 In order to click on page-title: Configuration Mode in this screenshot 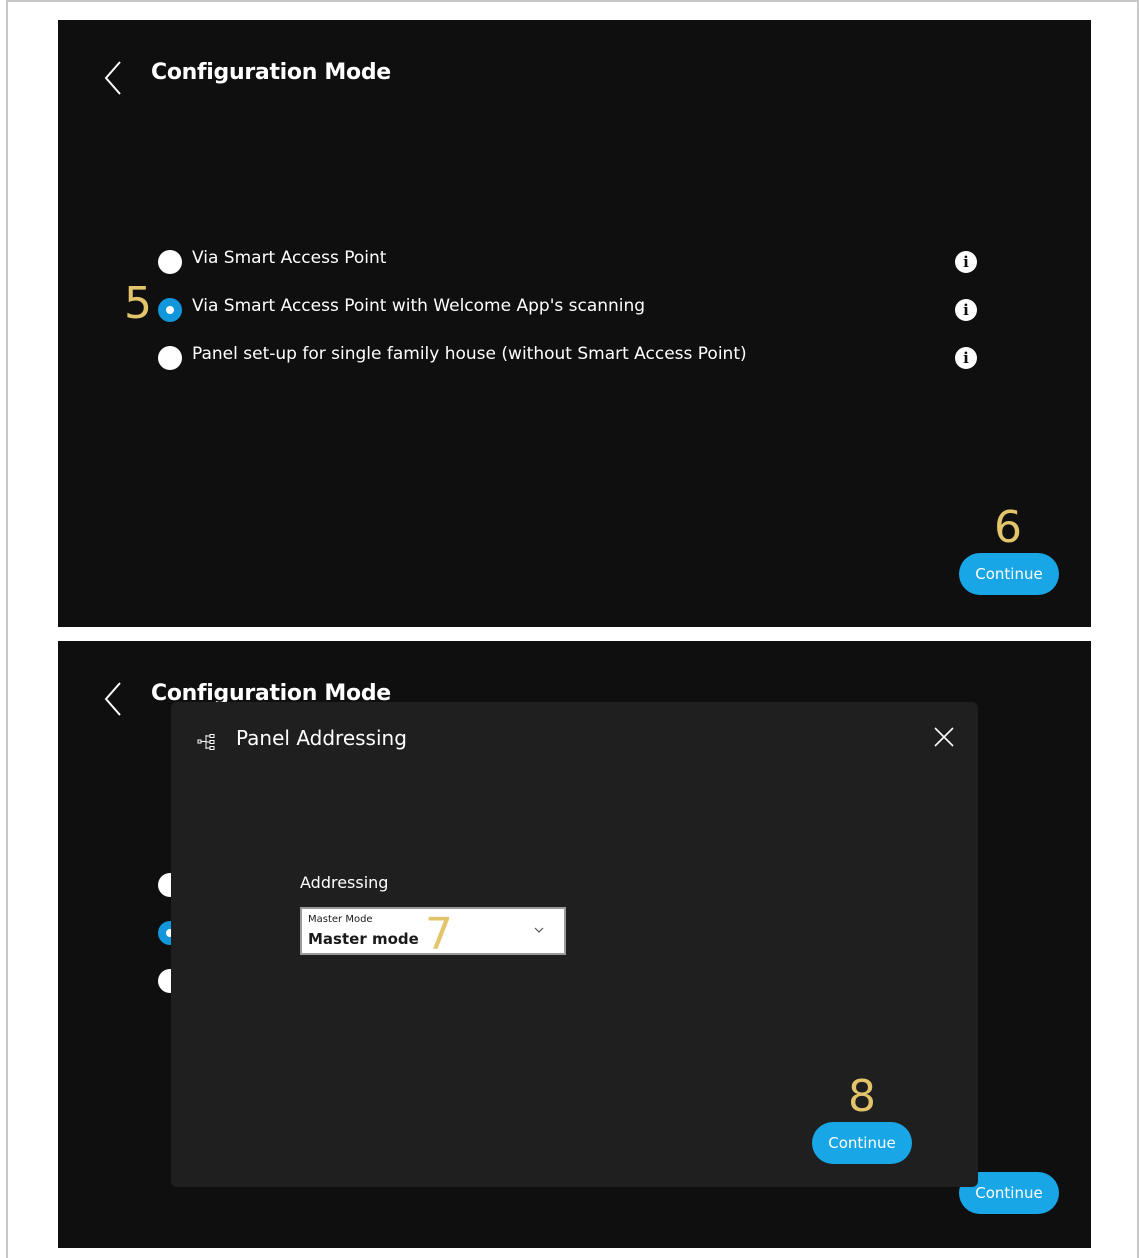, I will do `click(271, 72)`.